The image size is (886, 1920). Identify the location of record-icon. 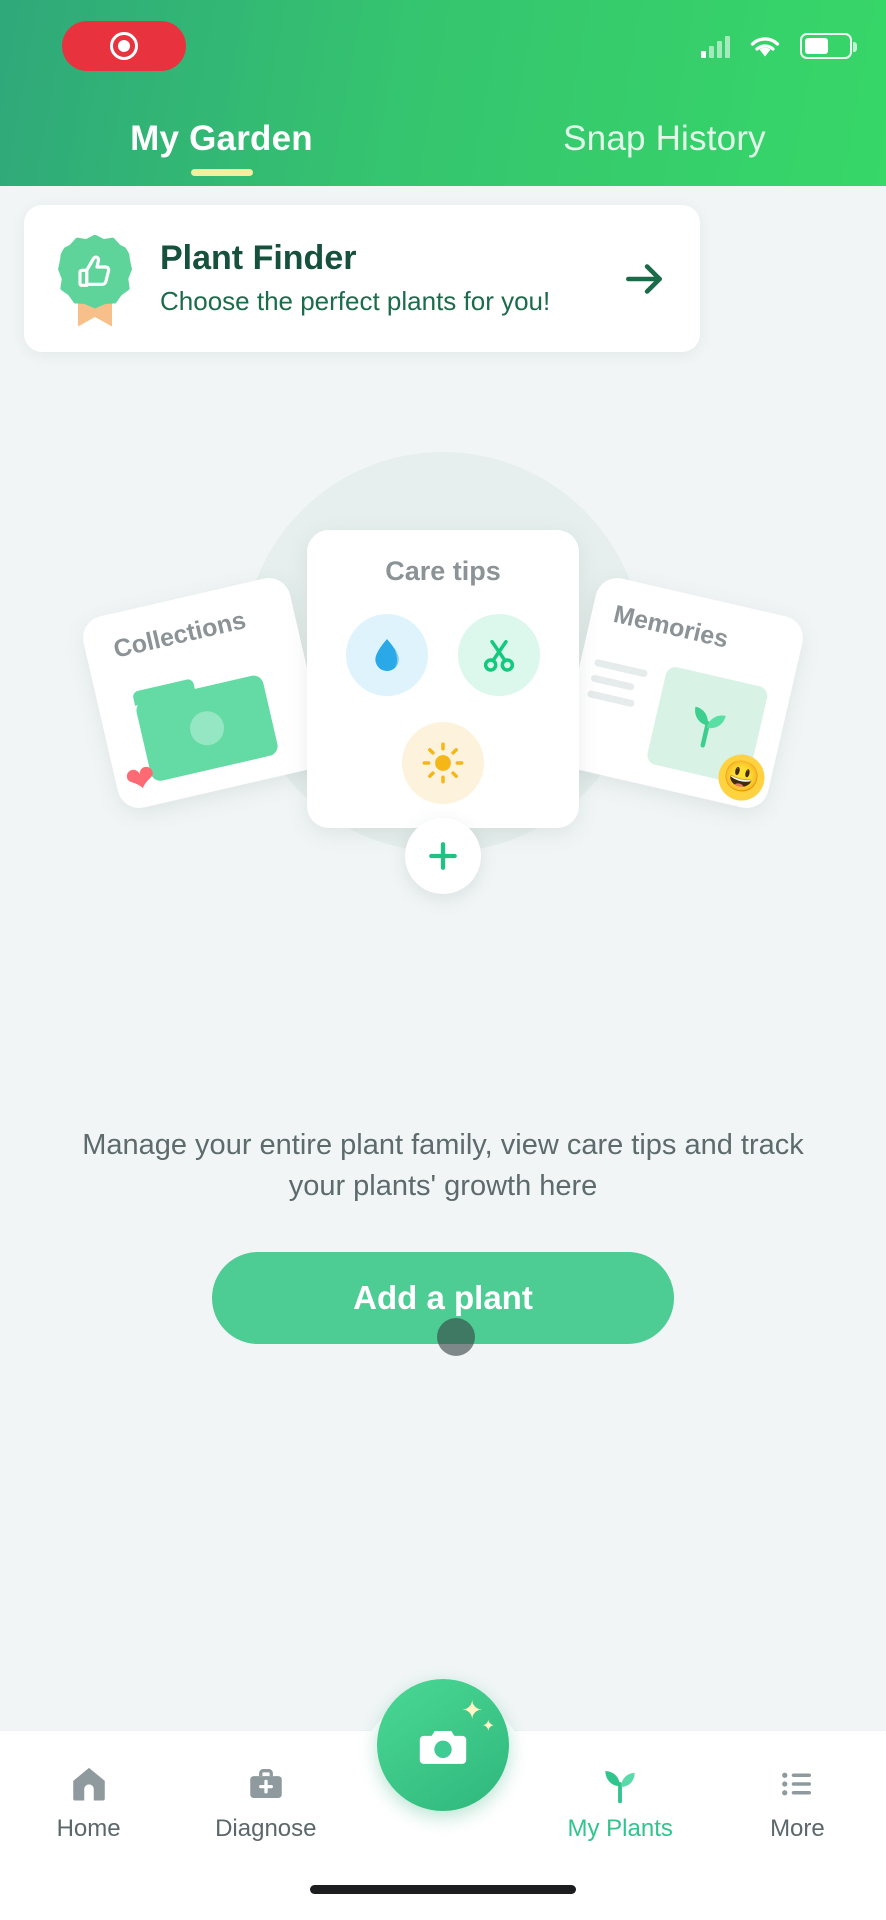
(124, 46).